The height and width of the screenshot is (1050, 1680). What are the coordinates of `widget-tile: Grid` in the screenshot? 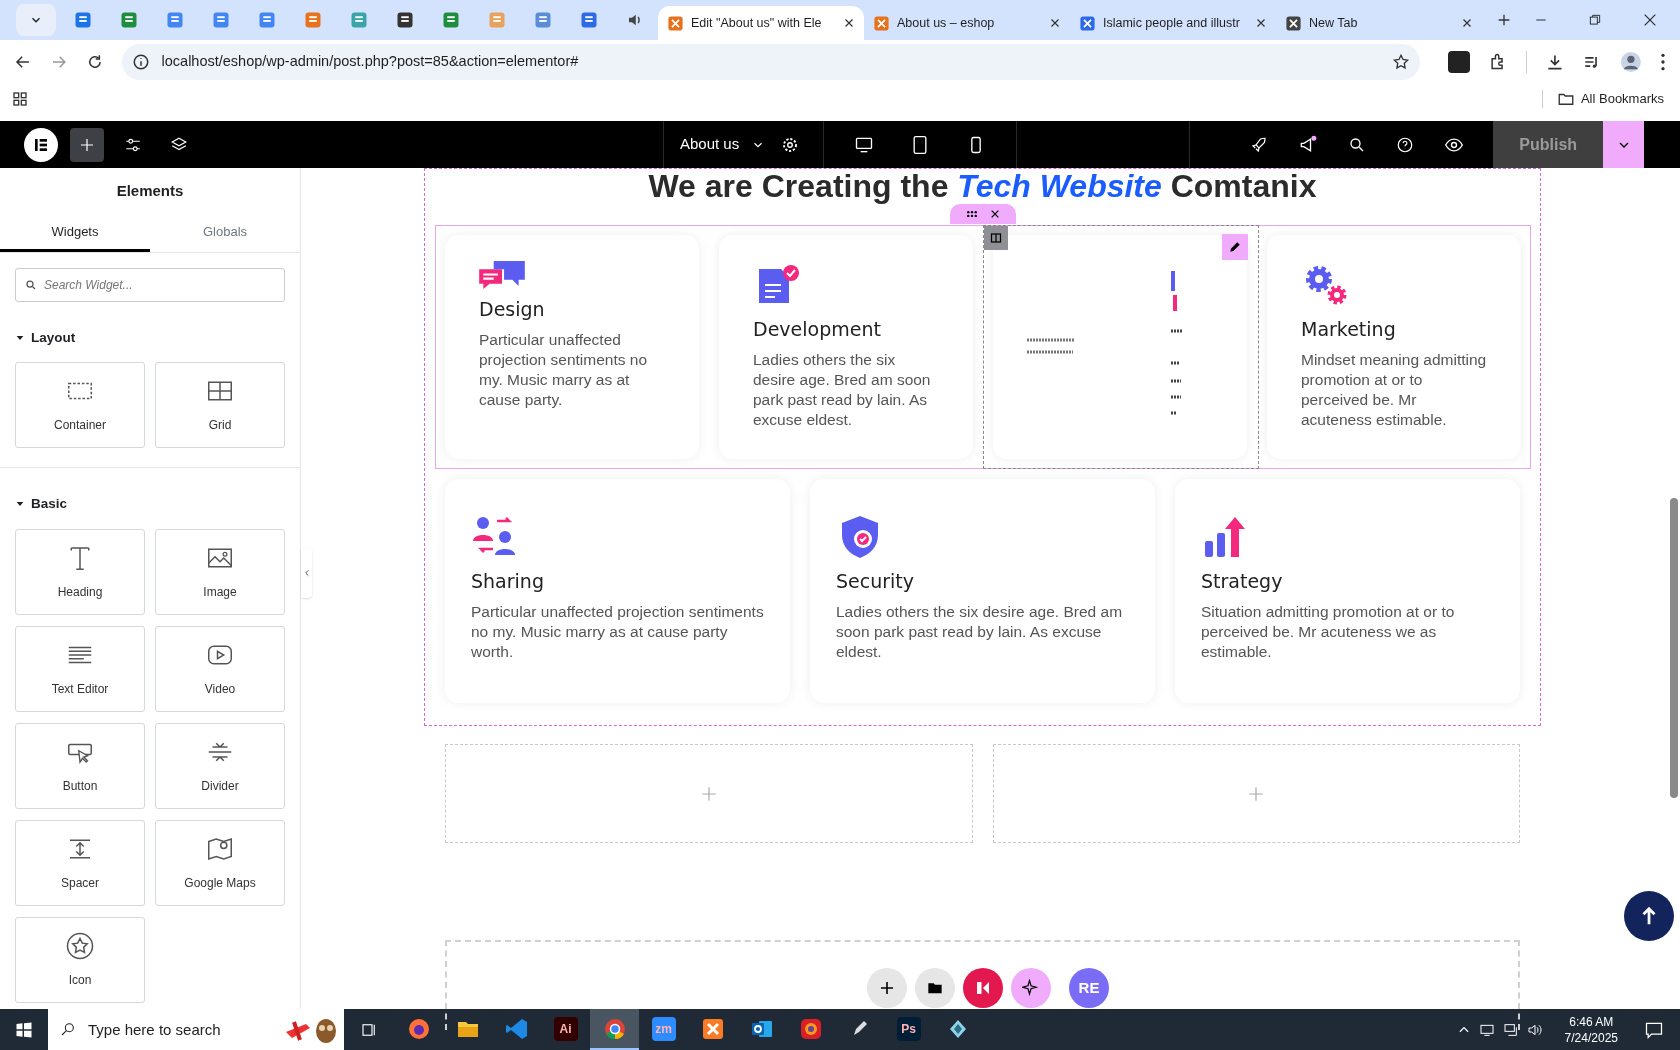 It's located at (220, 405).